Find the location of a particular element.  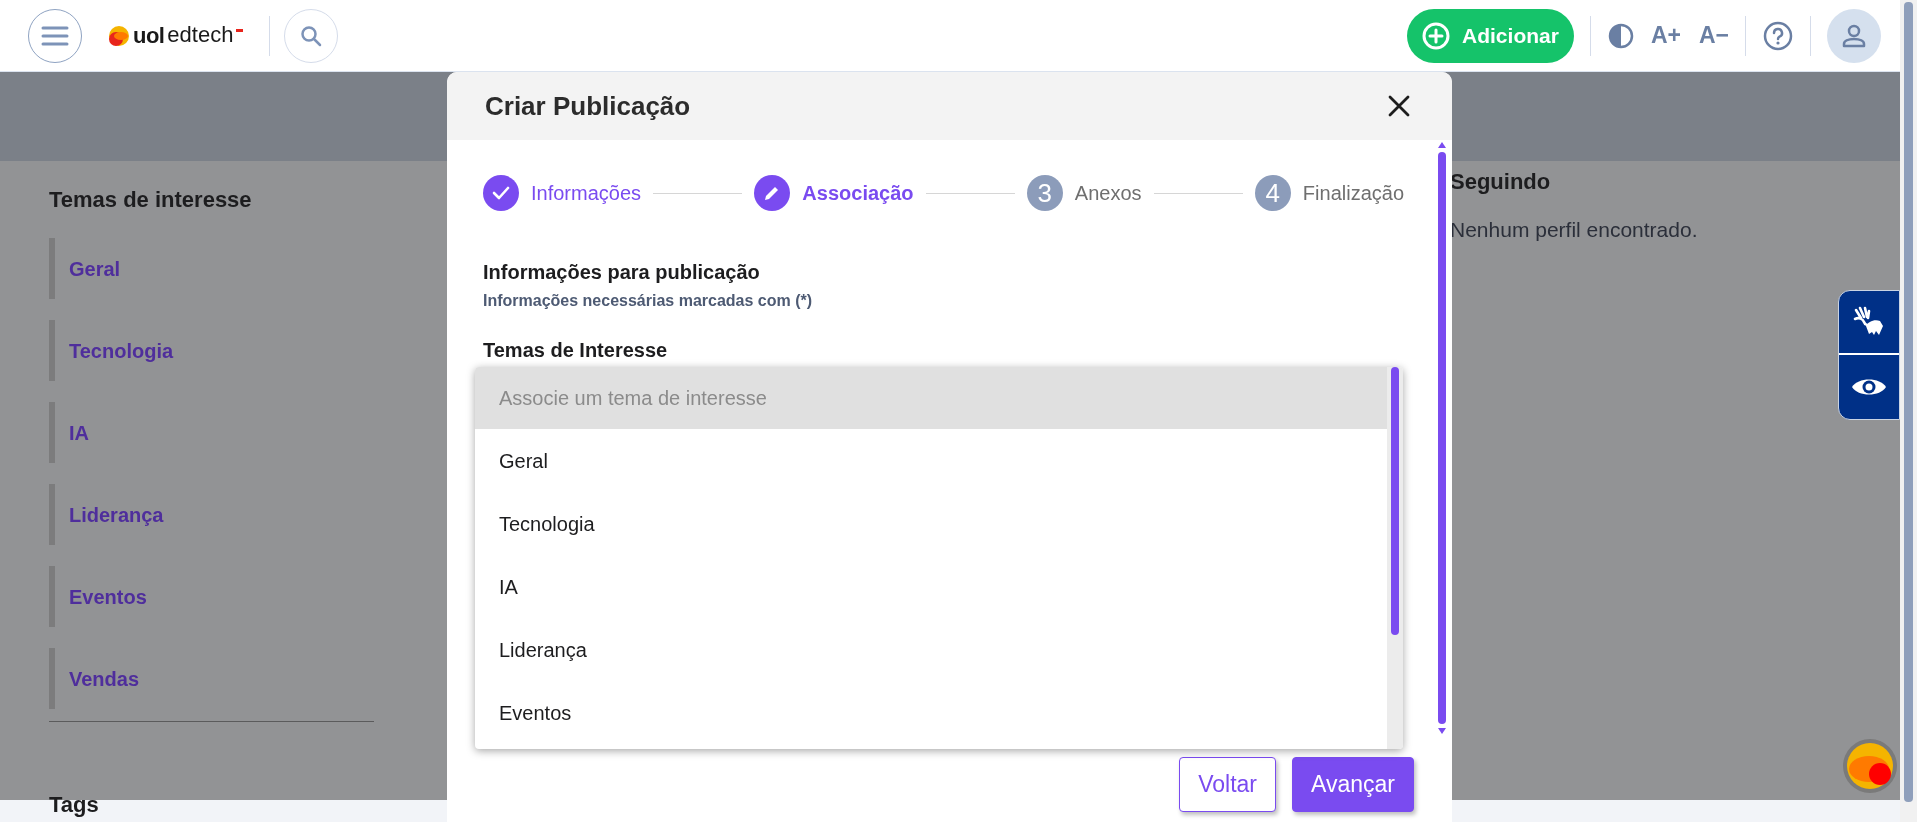

close-icon is located at coordinates (1399, 106).